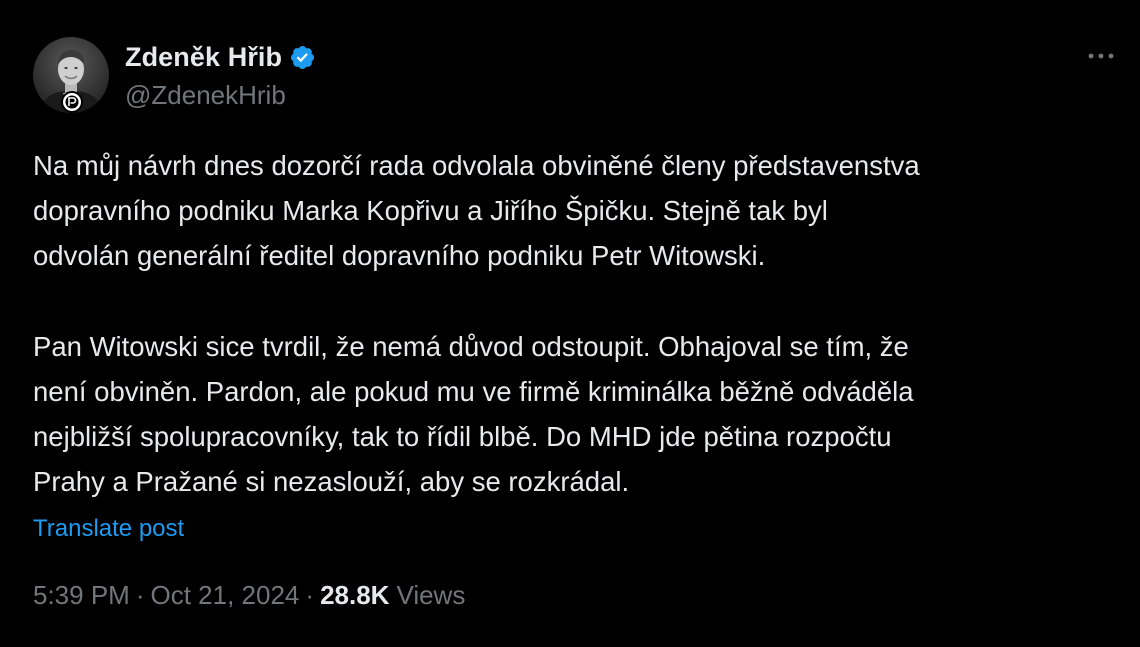  I want to click on views-label: Views, so click(431, 595).